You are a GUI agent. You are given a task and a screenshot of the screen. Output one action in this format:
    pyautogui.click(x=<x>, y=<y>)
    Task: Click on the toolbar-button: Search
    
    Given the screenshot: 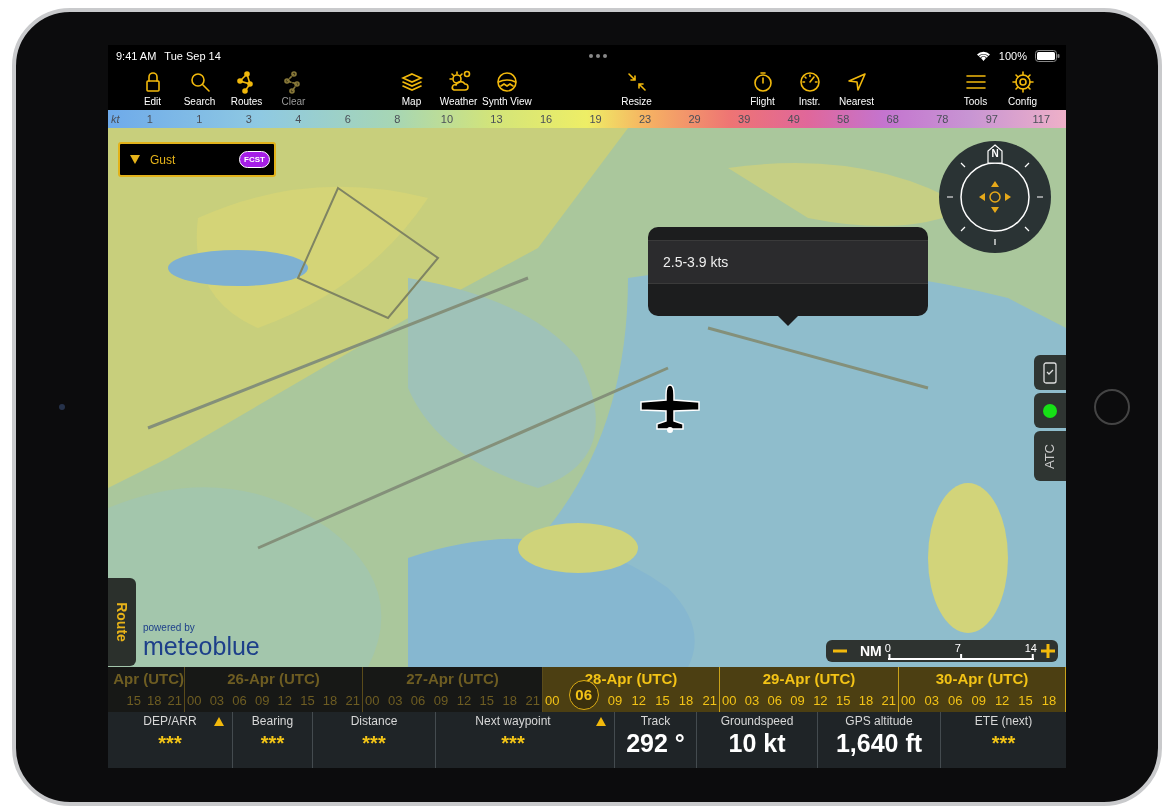 What is the action you would take?
    pyautogui.click(x=199, y=88)
    